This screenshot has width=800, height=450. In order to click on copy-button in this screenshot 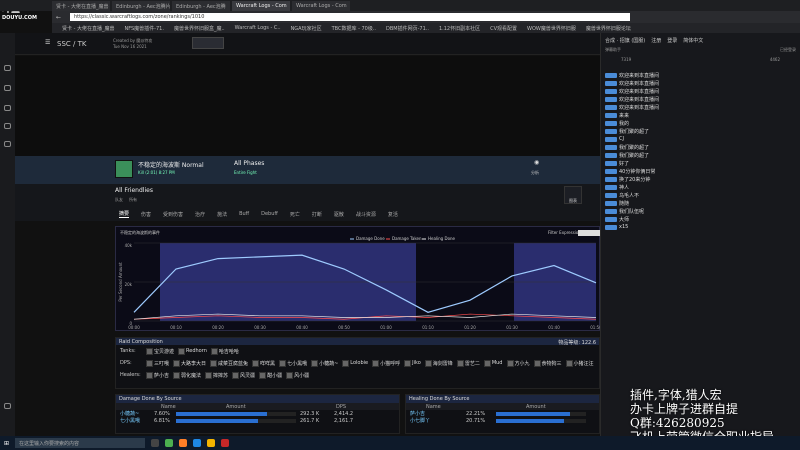, I will do `click(208, 43)`.